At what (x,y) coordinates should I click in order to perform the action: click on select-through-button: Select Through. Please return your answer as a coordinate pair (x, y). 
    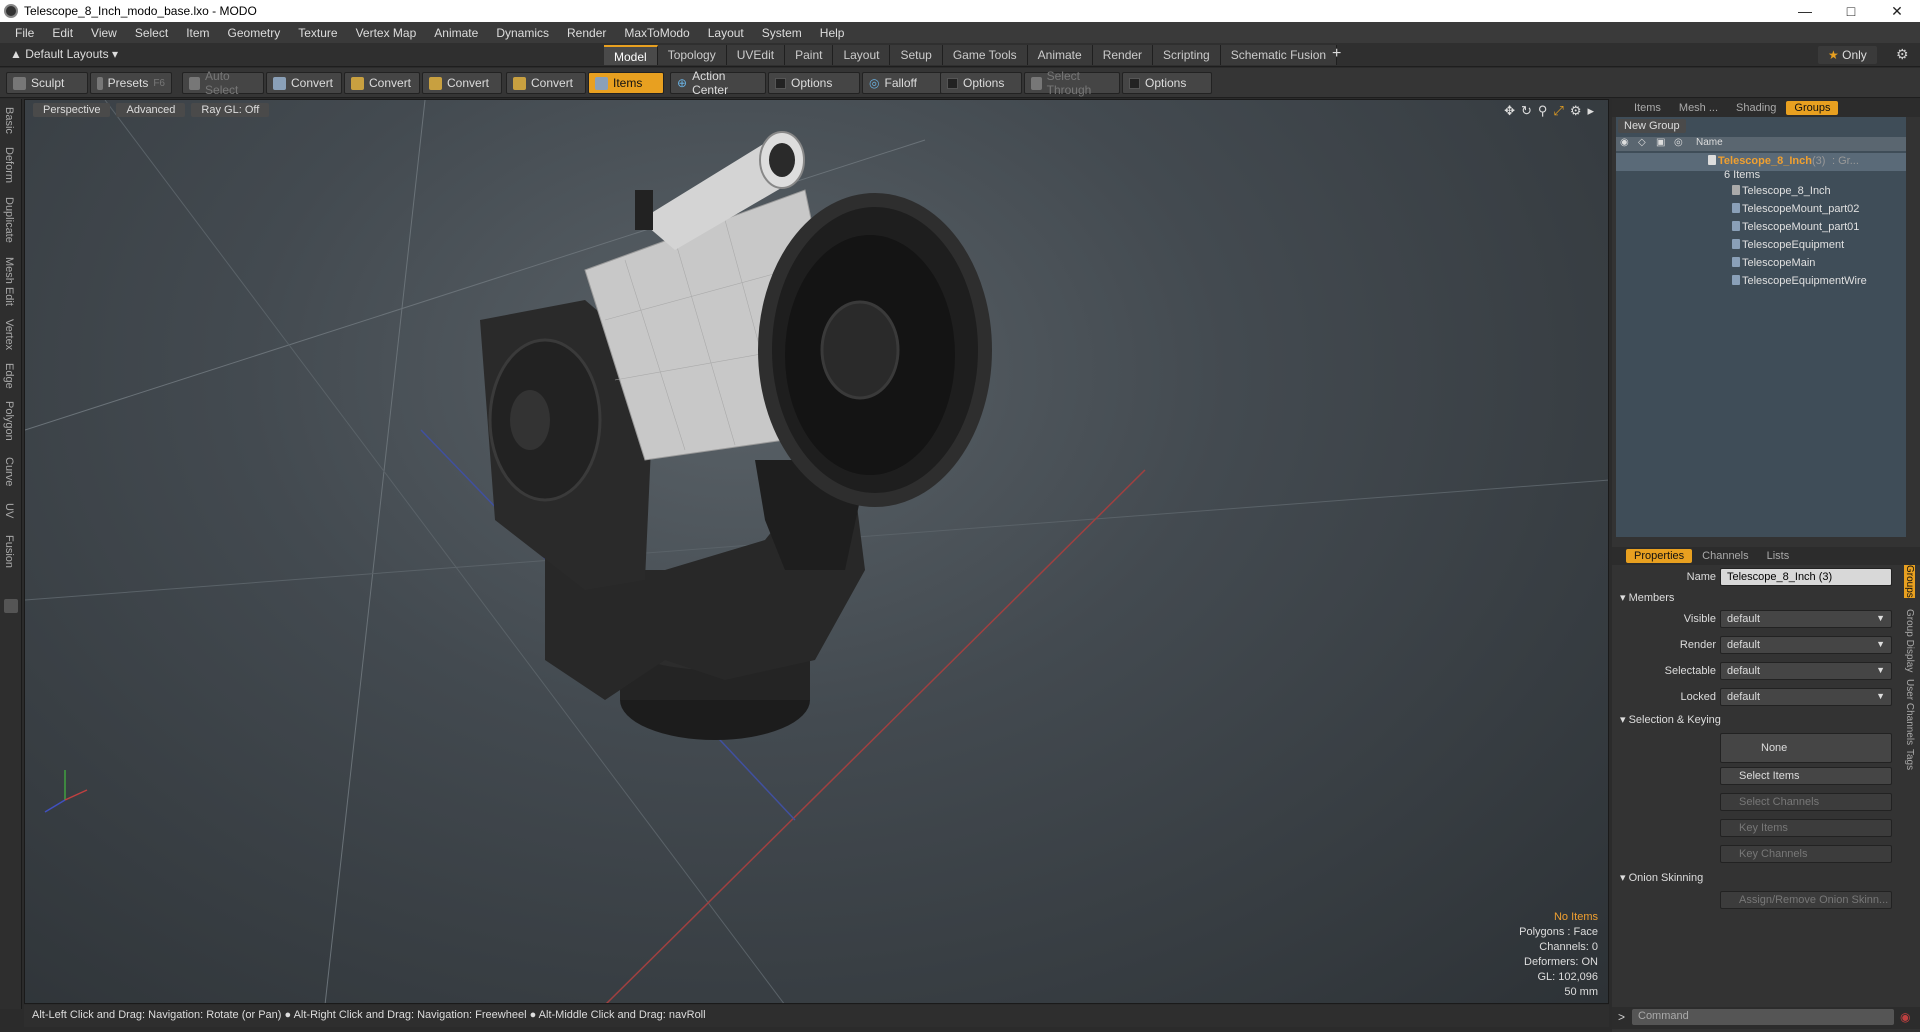
    Looking at the image, I should click on (1072, 83).